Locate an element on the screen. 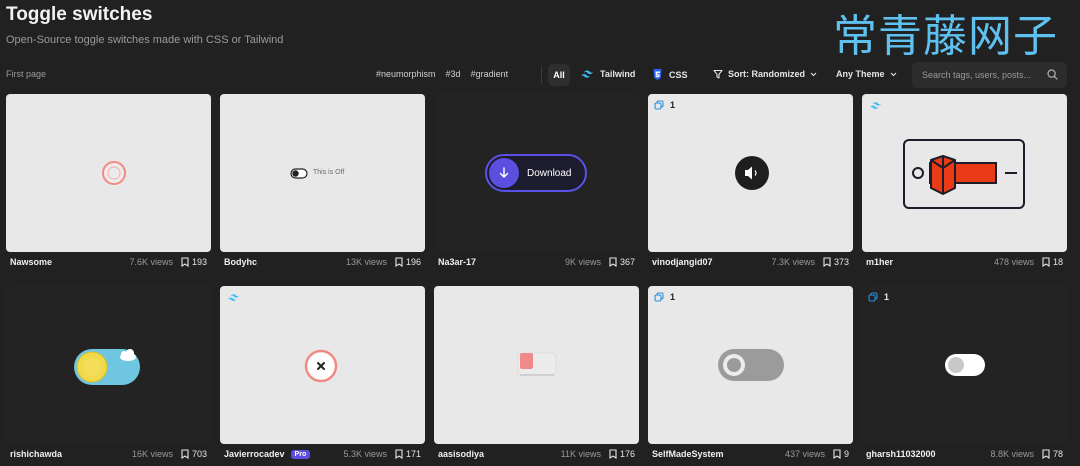 The width and height of the screenshot is (1080, 466). search-icon is located at coordinates (1052, 74).